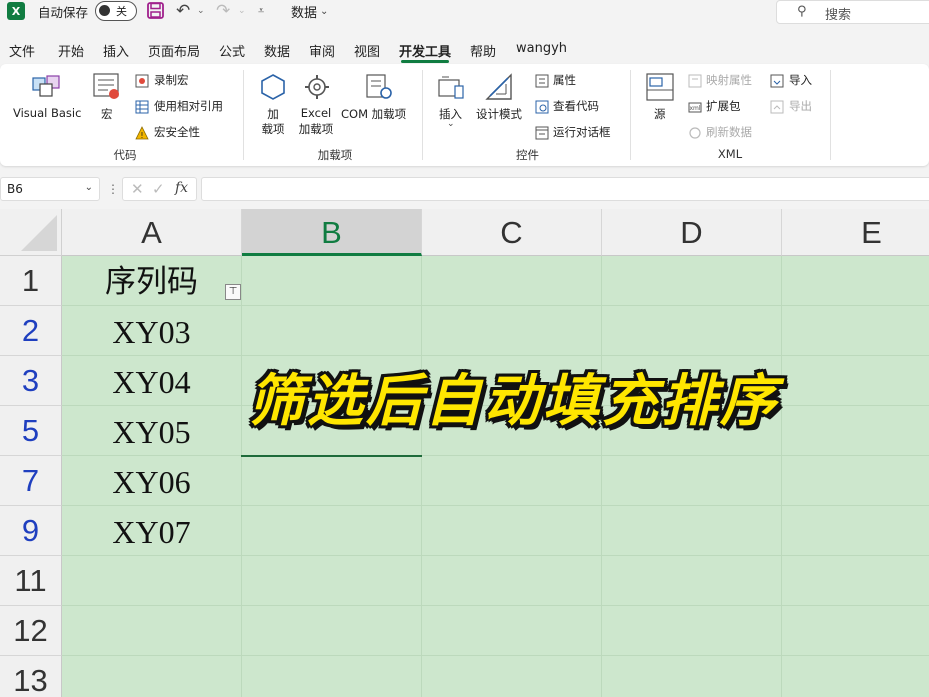 The image size is (929, 697). What do you see at coordinates (373, 114) in the screenshot?
I see `com-addins-button: COM 加载项` at bounding box center [373, 114].